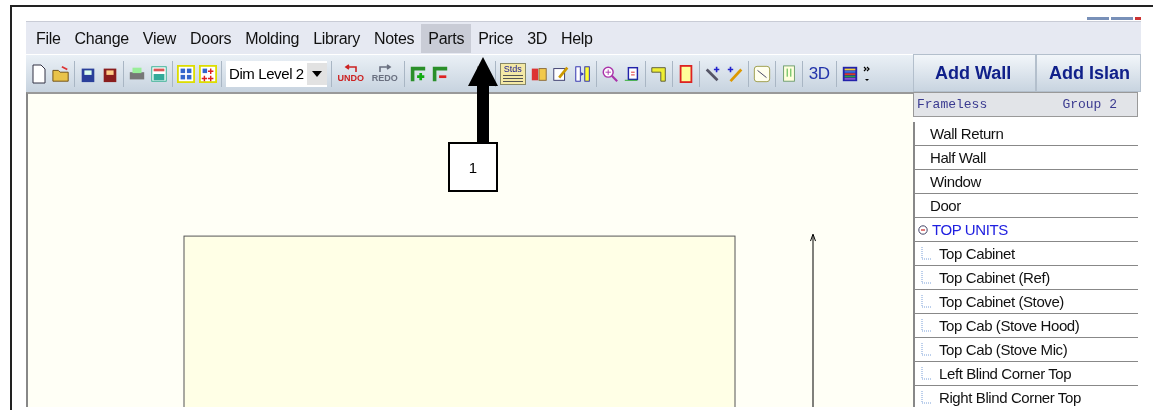  Describe the element at coordinates (1001, 301) in the screenshot. I see `item-label: Top Cabinet (Stove)` at that location.